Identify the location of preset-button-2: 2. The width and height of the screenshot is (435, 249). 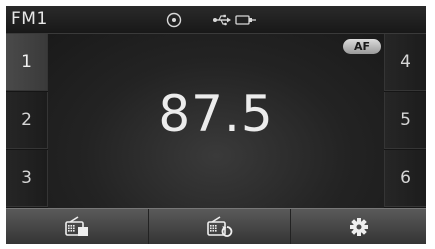
(27, 120).